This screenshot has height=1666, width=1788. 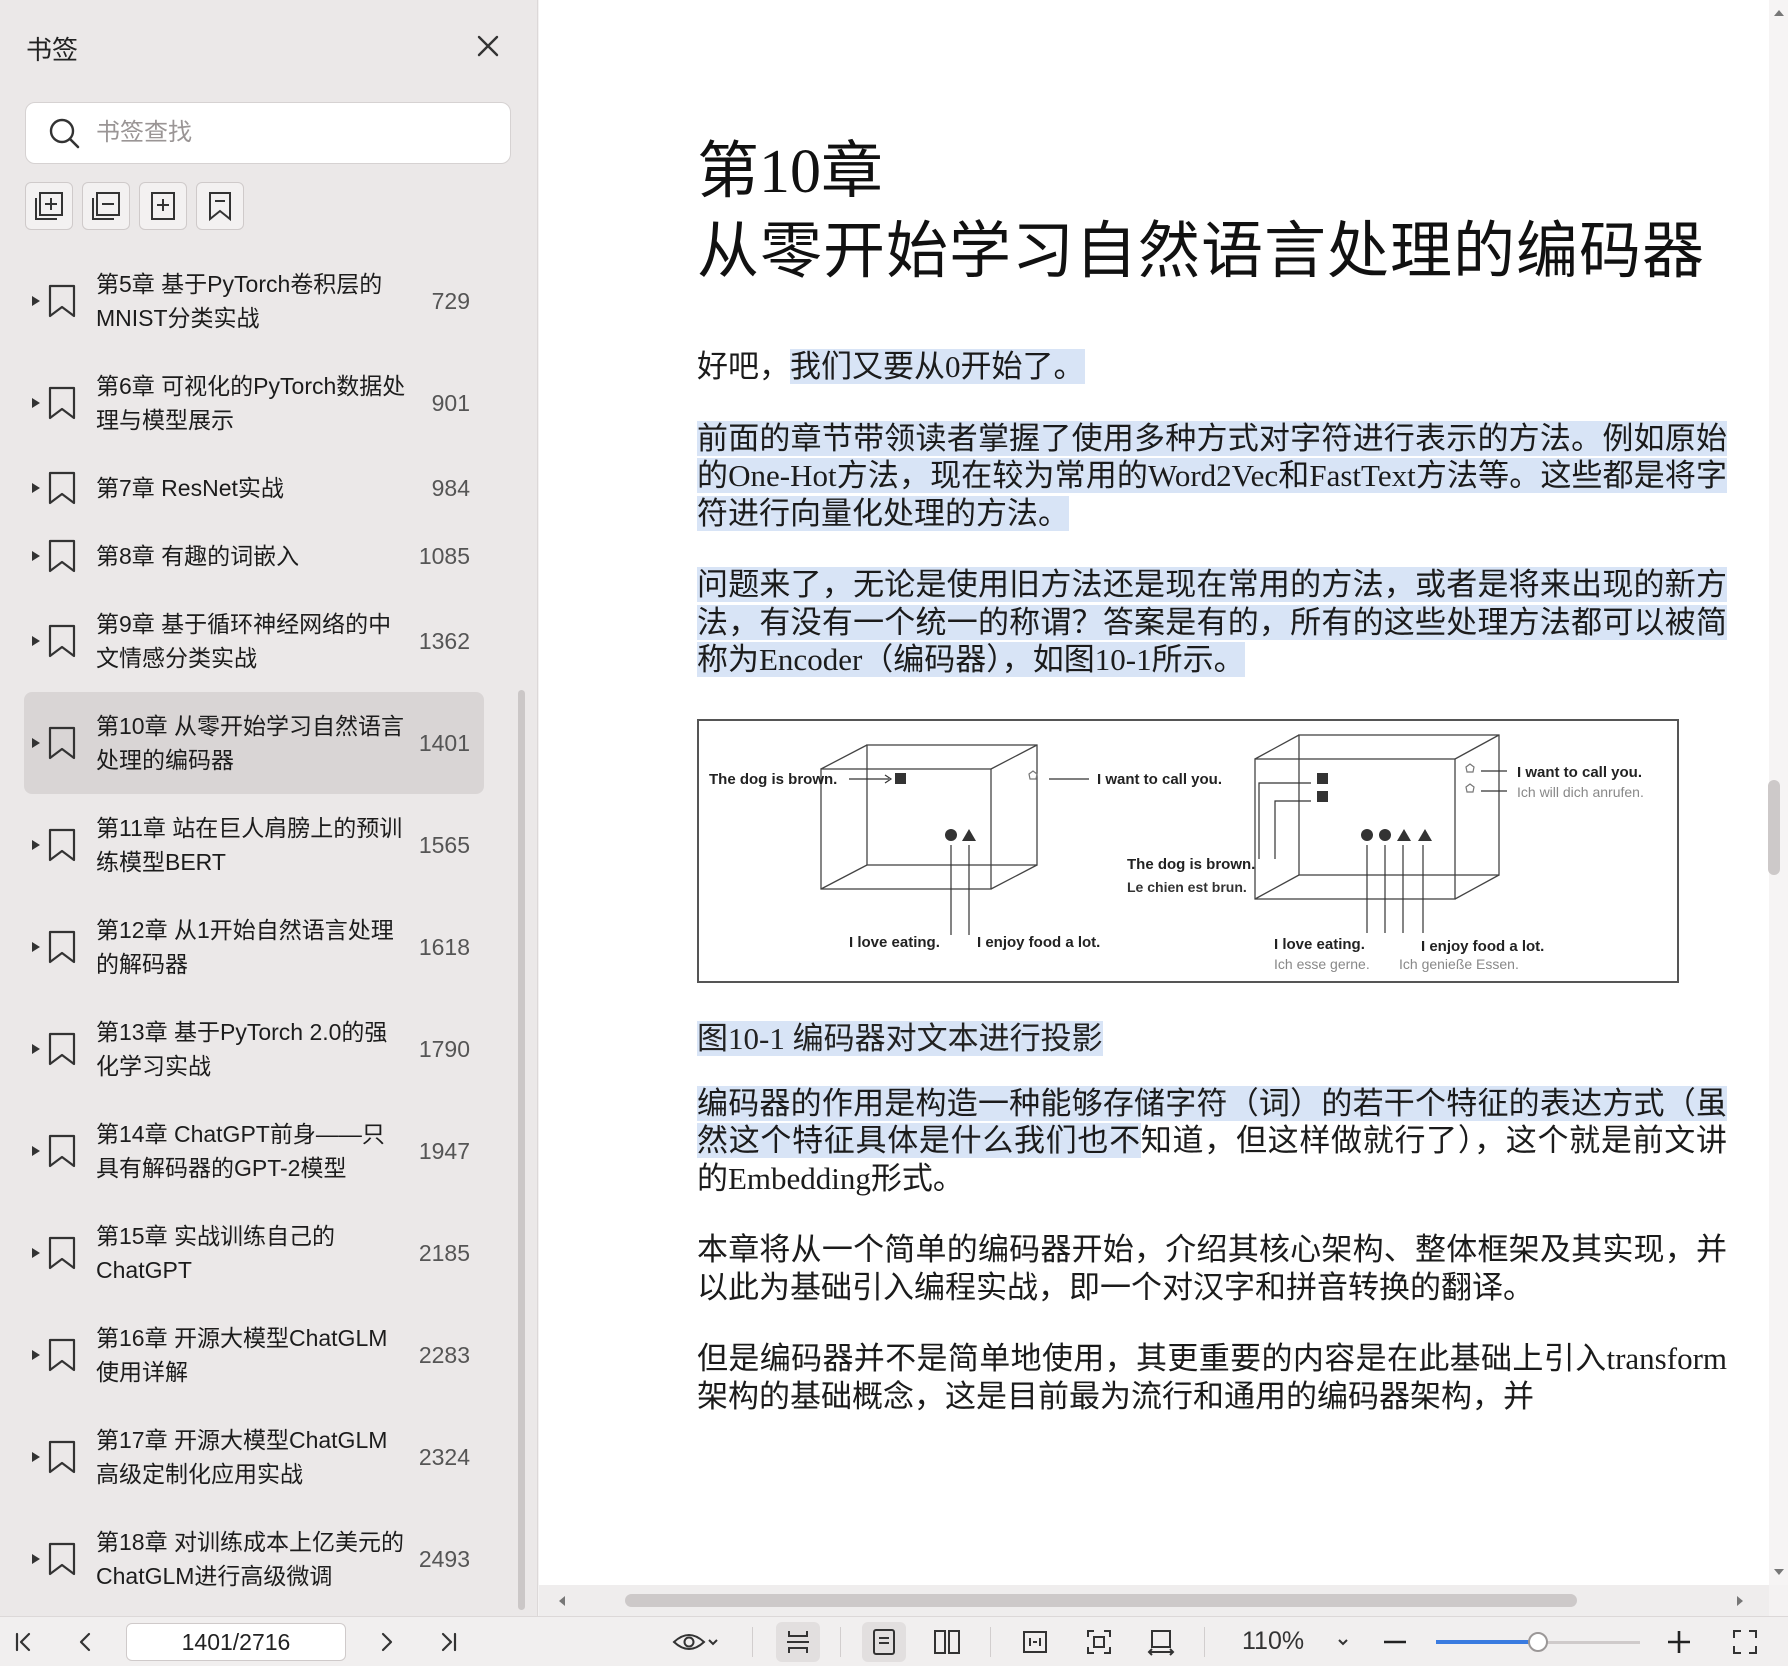 What do you see at coordinates (215, 1253) in the screenshot?
I see `bookmark-label: 第15章 实战训练自己的ChatGPT` at bounding box center [215, 1253].